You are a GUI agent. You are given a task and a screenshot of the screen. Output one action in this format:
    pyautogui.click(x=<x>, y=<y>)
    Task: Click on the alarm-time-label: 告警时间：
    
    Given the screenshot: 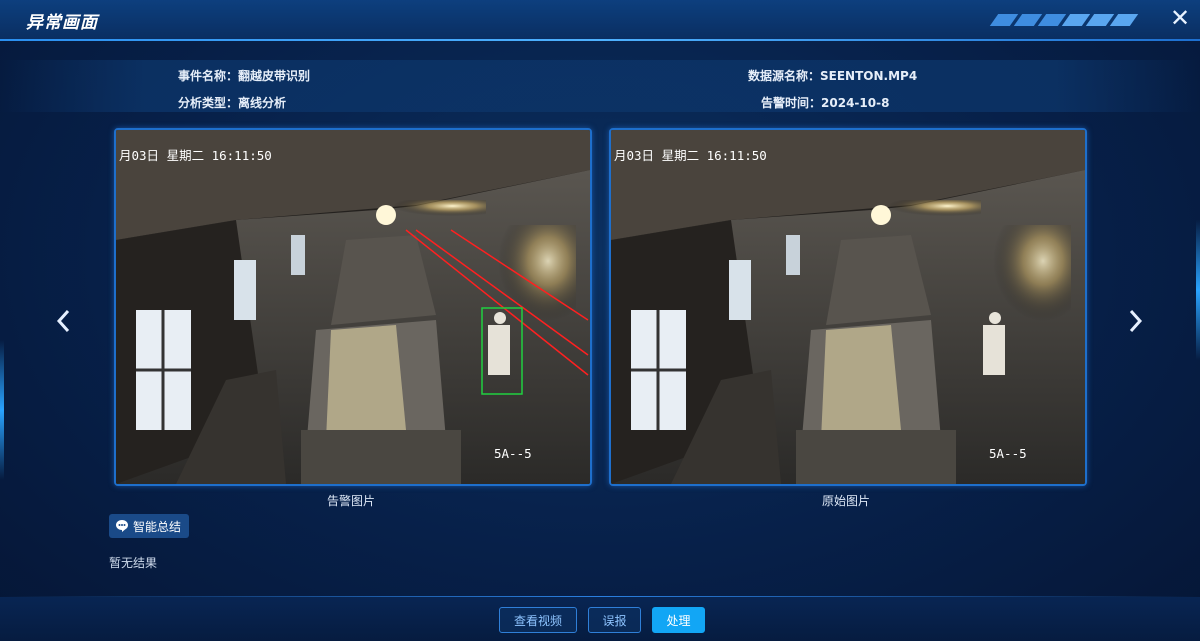 What is the action you would take?
    pyautogui.click(x=791, y=103)
    